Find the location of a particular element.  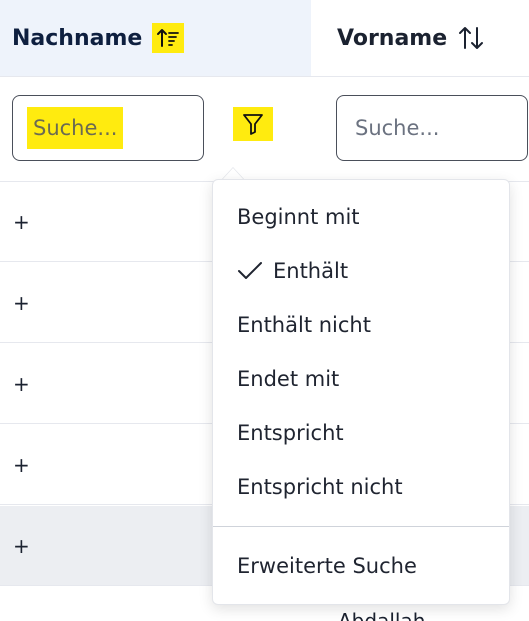

menu-item-enthaelt: Enthält is located at coordinates (362, 271).